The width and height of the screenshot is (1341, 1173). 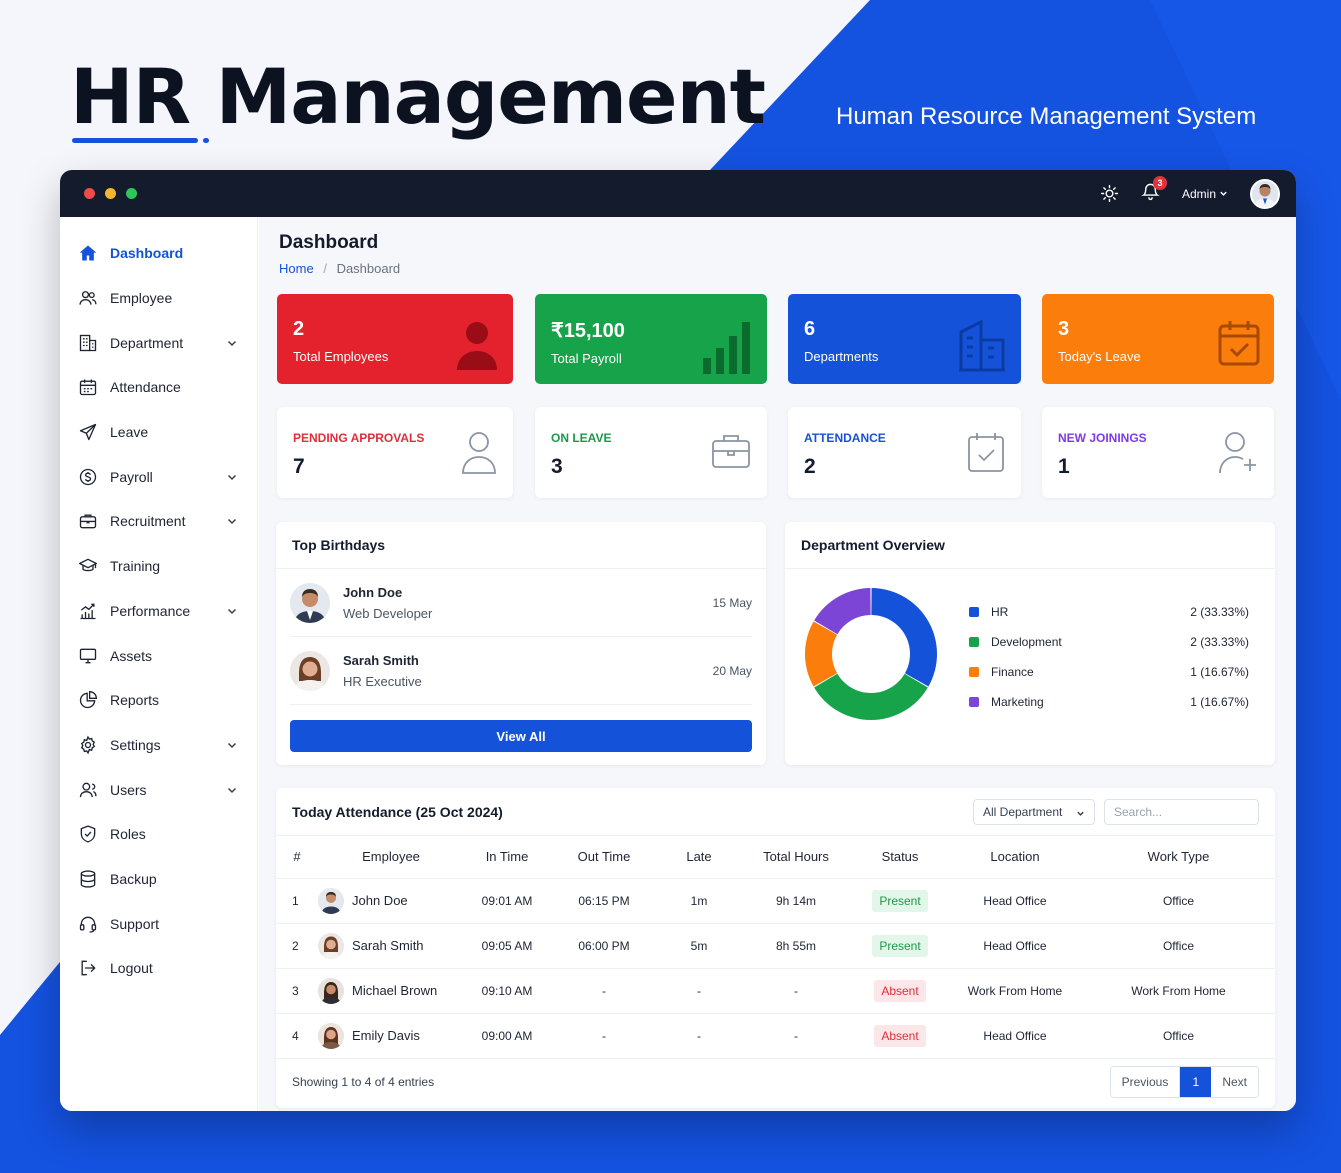 I want to click on donut-slice-finance, so click(x=821, y=654).